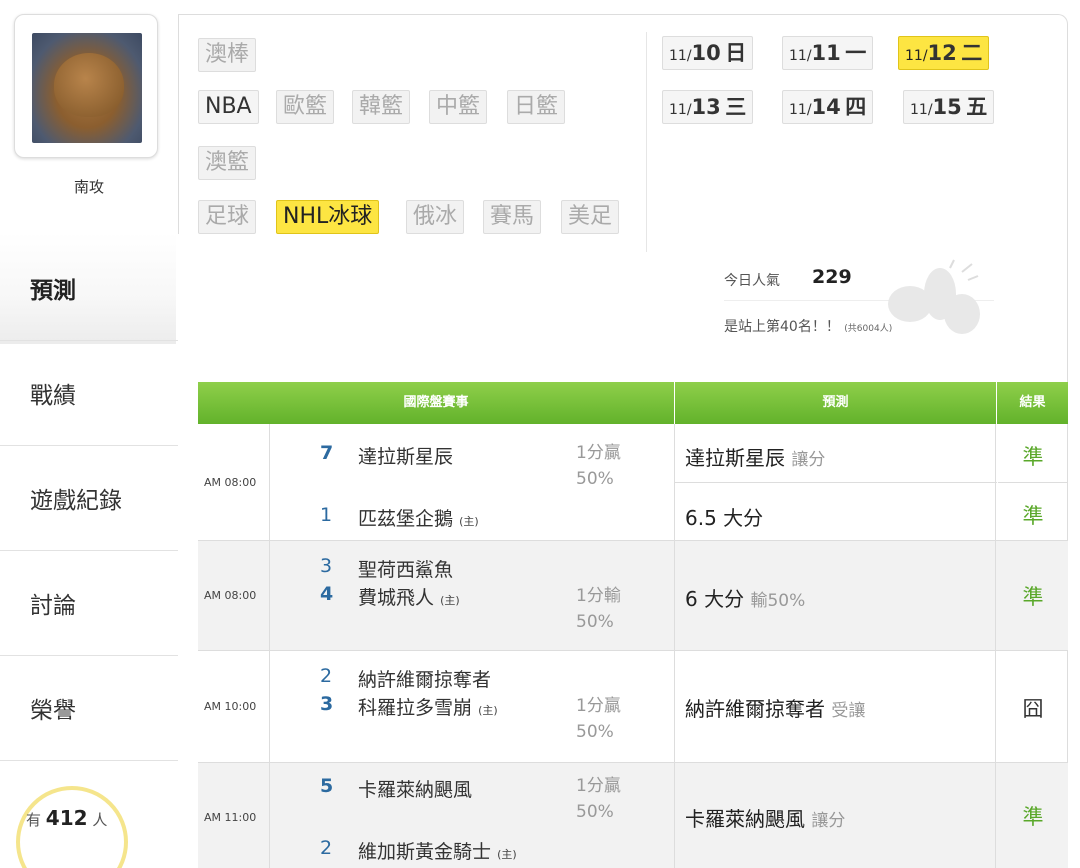 The height and width of the screenshot is (868, 1080). Describe the element at coordinates (53, 291) in the screenshot. I see `nav-item-label: 預測` at that location.